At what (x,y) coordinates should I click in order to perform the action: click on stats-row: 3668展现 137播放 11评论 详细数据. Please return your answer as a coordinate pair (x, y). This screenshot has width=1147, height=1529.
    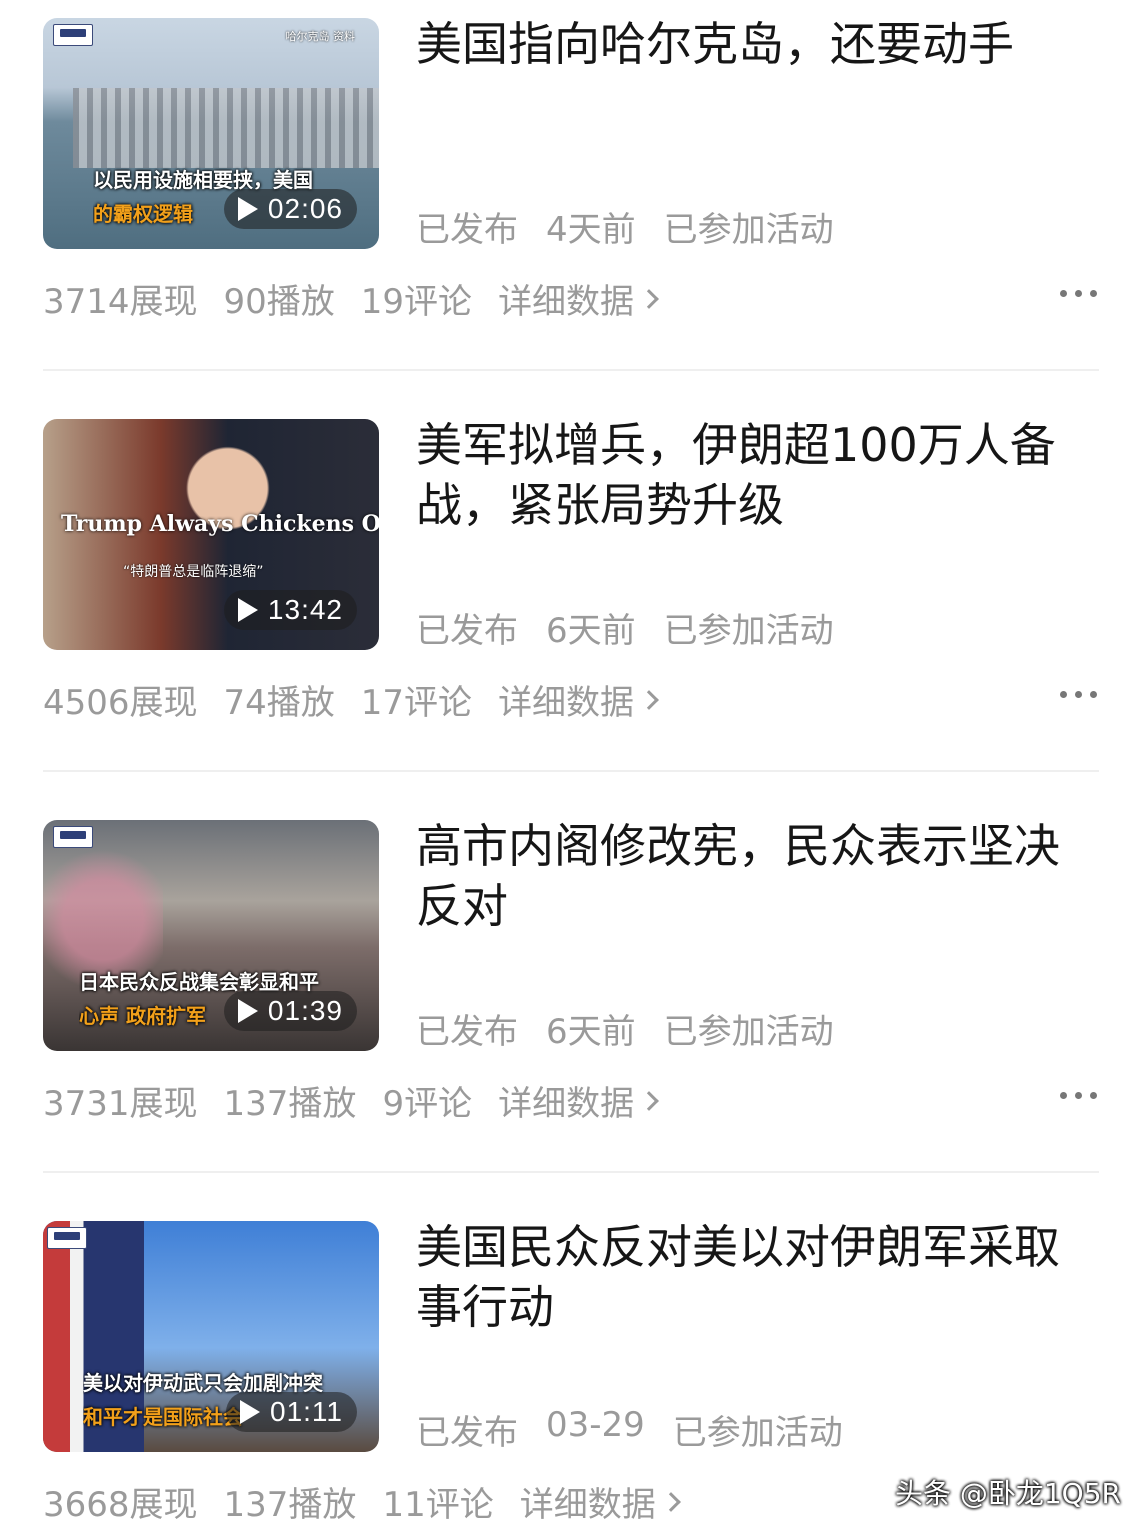
    Looking at the image, I should click on (362, 1501).